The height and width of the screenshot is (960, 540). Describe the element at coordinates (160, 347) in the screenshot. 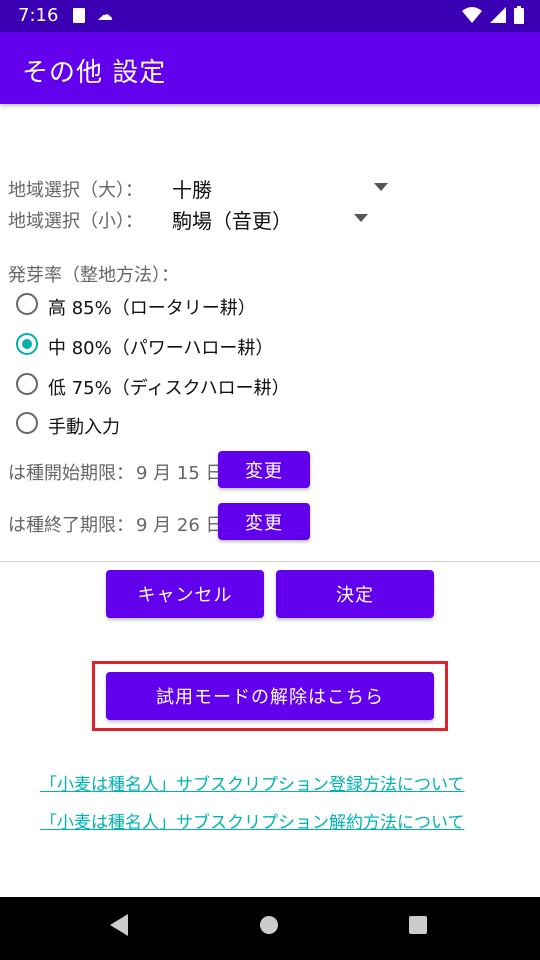

I see `radio-medium-label: 中 80%（パワーハロー耕）` at that location.